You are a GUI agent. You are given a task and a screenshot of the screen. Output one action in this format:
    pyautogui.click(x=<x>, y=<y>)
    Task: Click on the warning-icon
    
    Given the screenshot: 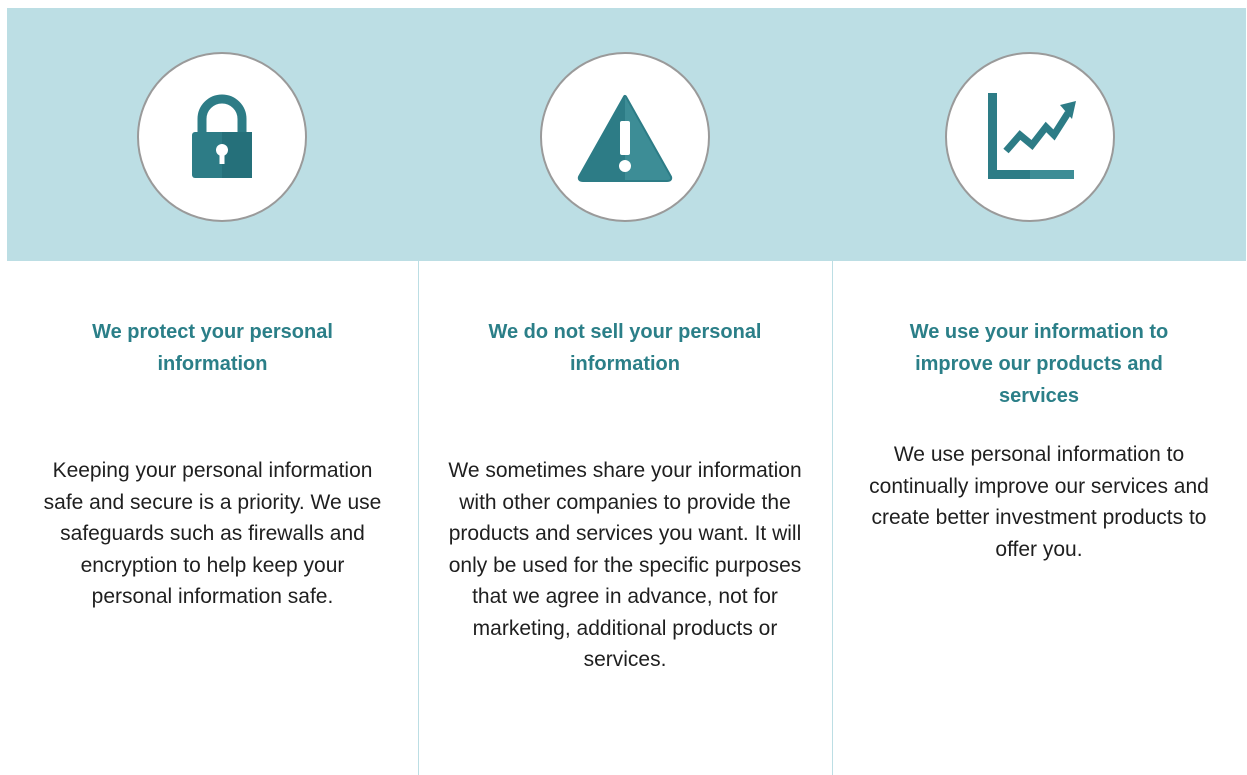 What is the action you would take?
    pyautogui.click(x=625, y=138)
    